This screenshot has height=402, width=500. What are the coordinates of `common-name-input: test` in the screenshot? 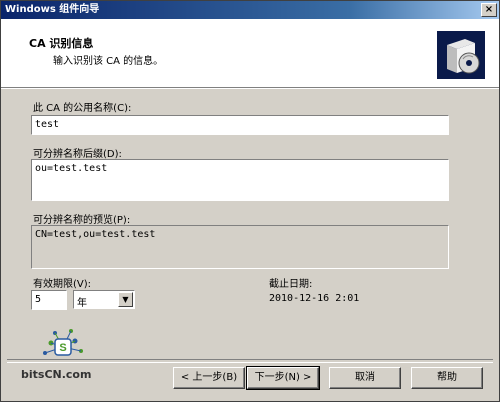 It's located at (240, 125).